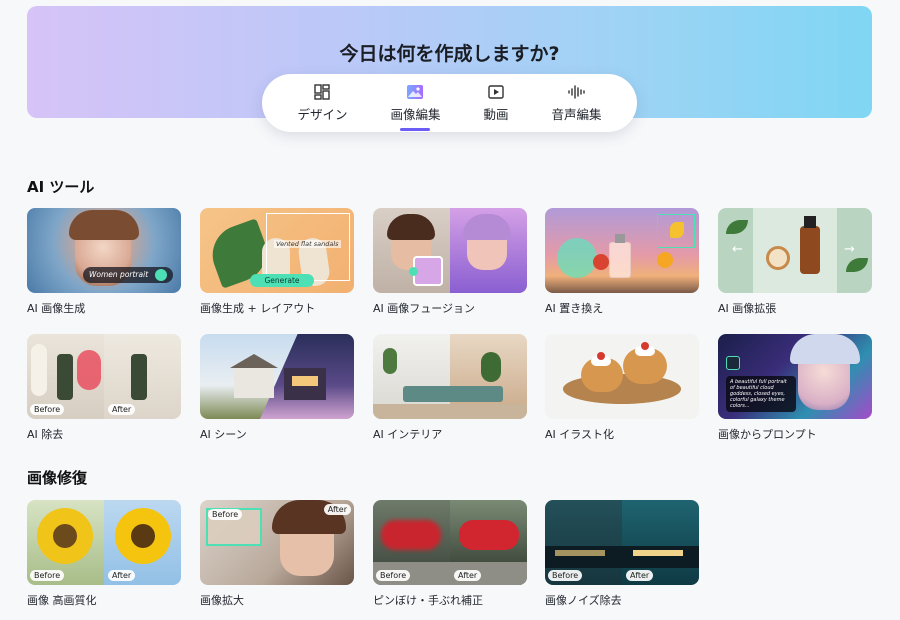 This screenshot has height=620, width=900. I want to click on design-grid-icon, so click(322, 92).